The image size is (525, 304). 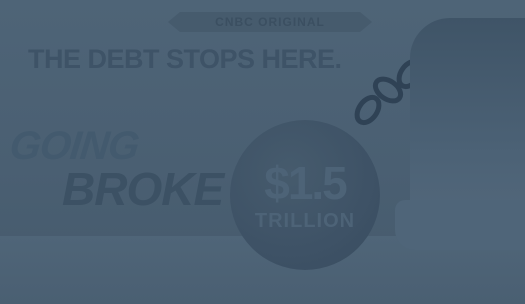 I want to click on ball-unit: TRILLION, so click(x=305, y=221).